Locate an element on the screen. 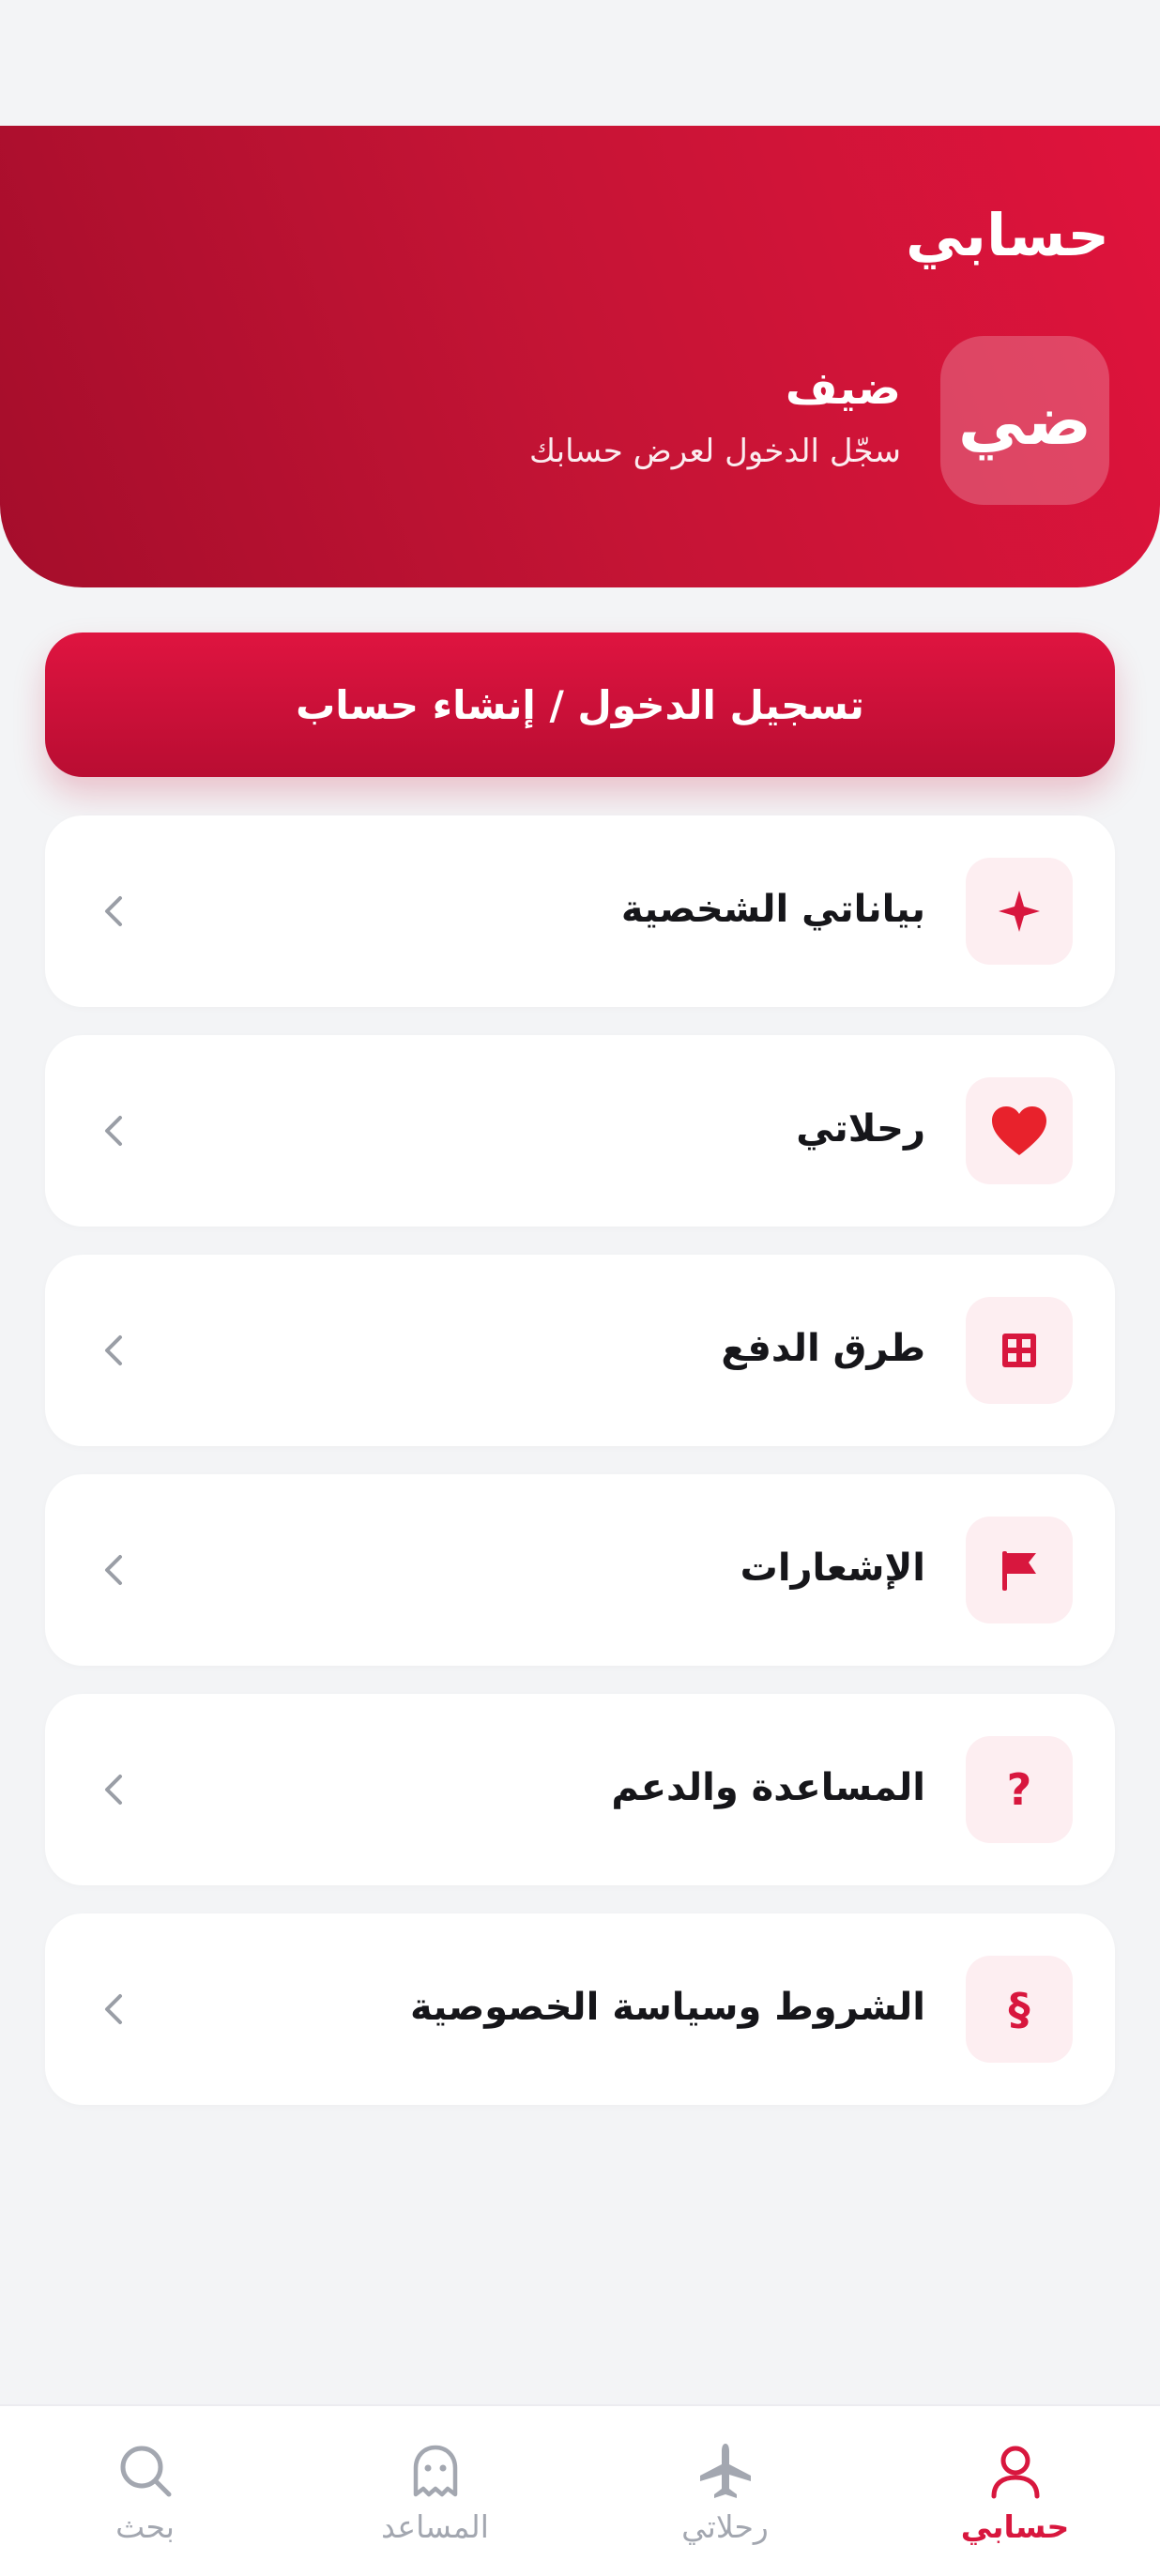 This screenshot has width=1160, height=2576. nav-label: حسابي is located at coordinates (1015, 2526).